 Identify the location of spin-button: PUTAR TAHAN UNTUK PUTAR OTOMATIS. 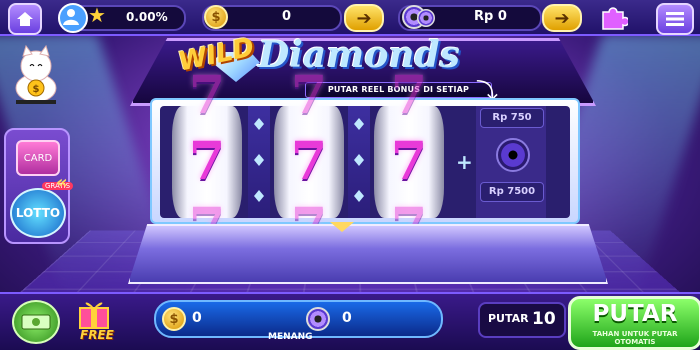
(634, 323).